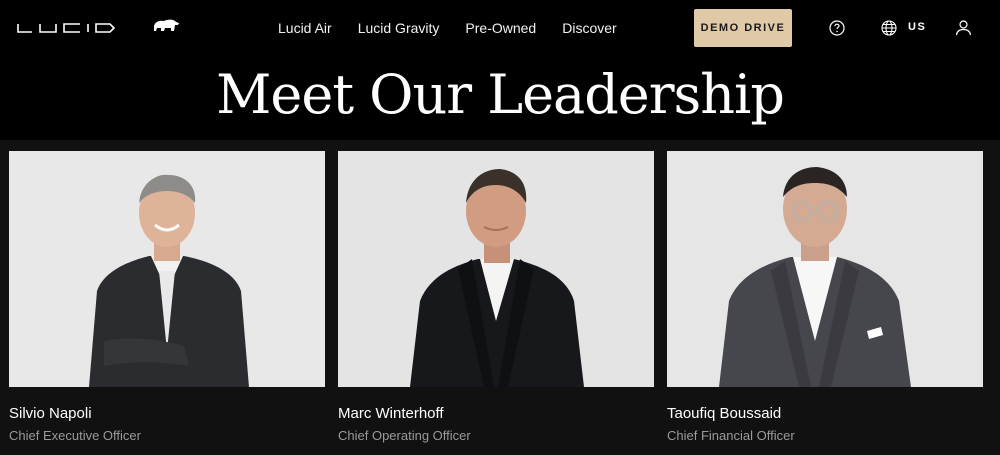  What do you see at coordinates (72, 28) in the screenshot?
I see `lucid-logo` at bounding box center [72, 28].